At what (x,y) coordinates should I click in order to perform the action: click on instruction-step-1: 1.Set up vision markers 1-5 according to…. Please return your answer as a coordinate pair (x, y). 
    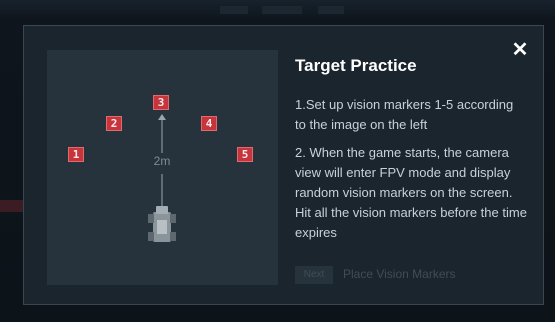
    Looking at the image, I should click on (404, 114).